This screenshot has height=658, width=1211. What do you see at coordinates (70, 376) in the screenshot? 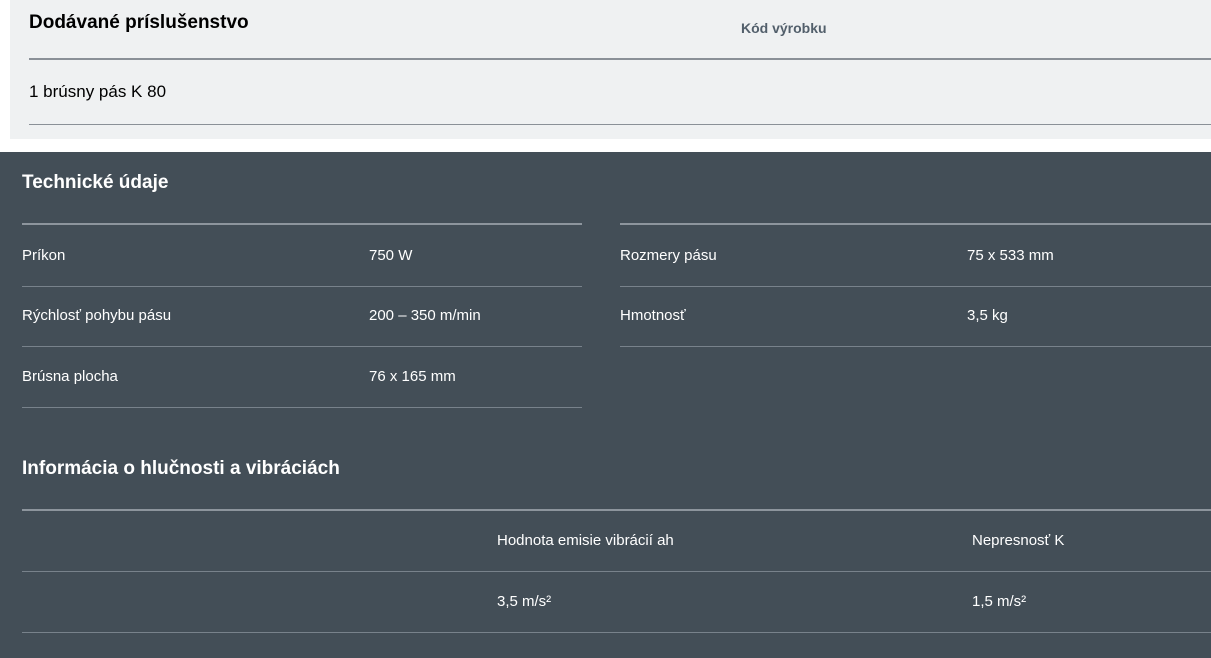
I see `spec-label-sanding-area: Brúsna plocha` at bounding box center [70, 376].